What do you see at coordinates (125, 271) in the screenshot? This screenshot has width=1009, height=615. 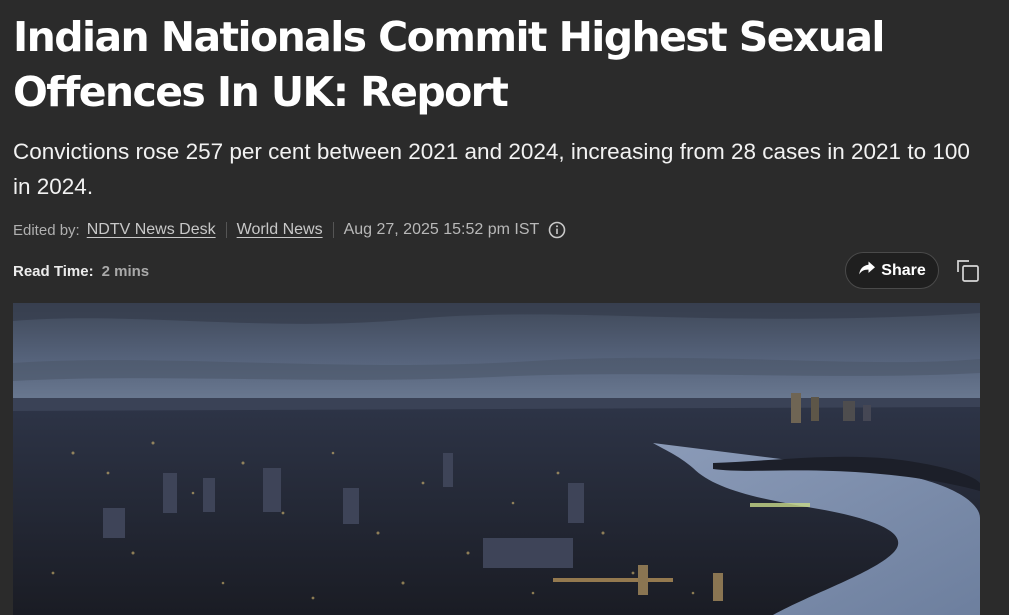 I see `read-time-value: 2 mins` at bounding box center [125, 271].